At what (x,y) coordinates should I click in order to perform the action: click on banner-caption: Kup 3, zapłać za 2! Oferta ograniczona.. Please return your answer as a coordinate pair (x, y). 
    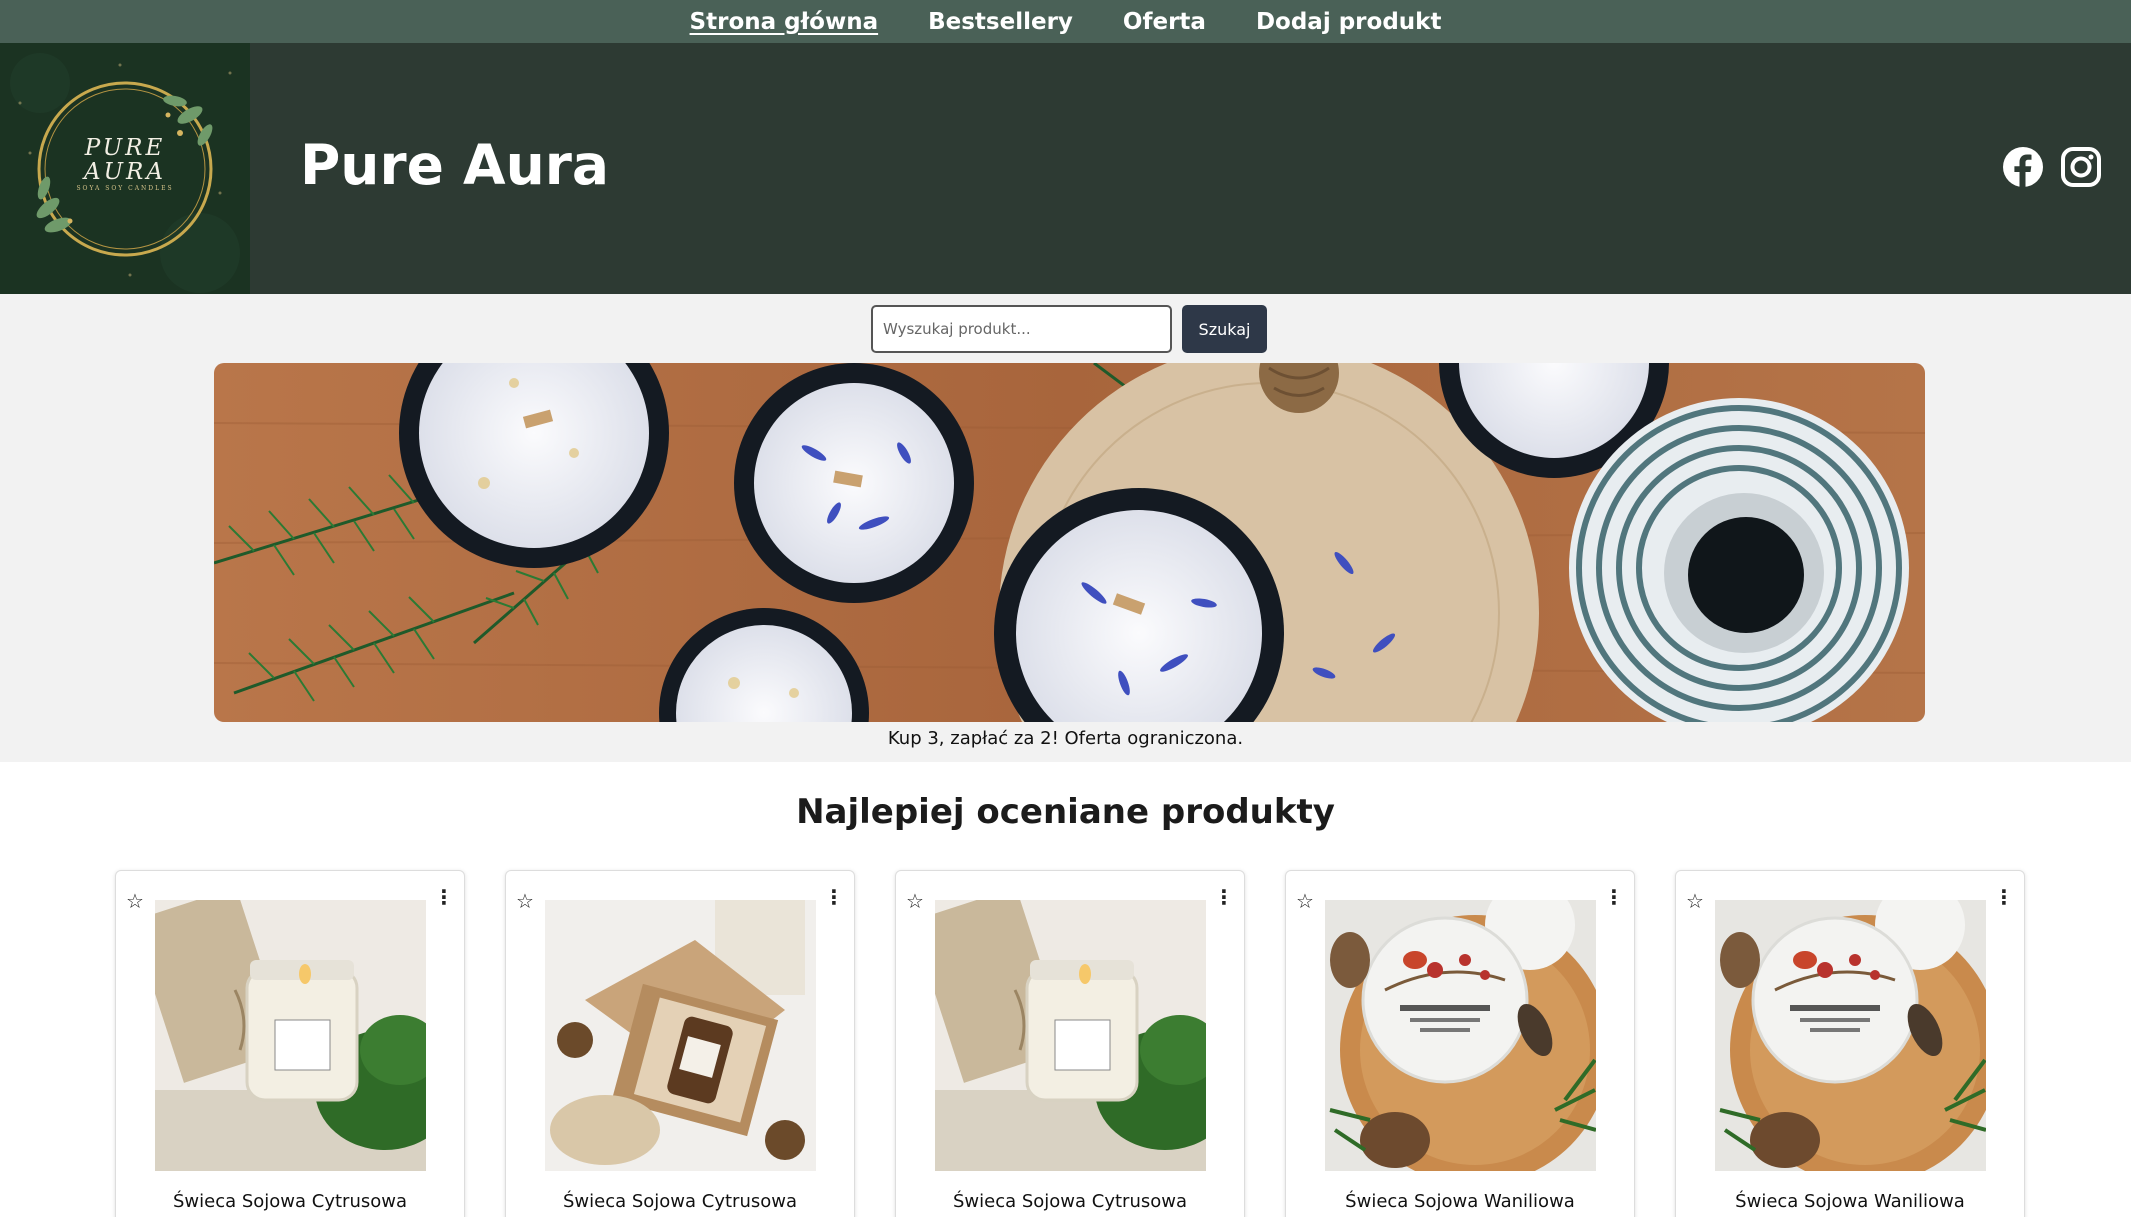
    Looking at the image, I should click on (1065, 738).